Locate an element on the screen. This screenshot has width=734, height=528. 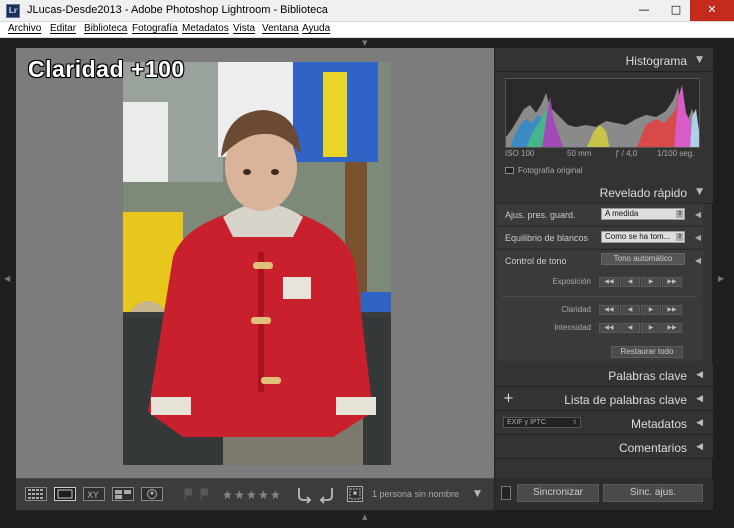
keywording-title: Palabras clave is located at coordinates (647, 376).